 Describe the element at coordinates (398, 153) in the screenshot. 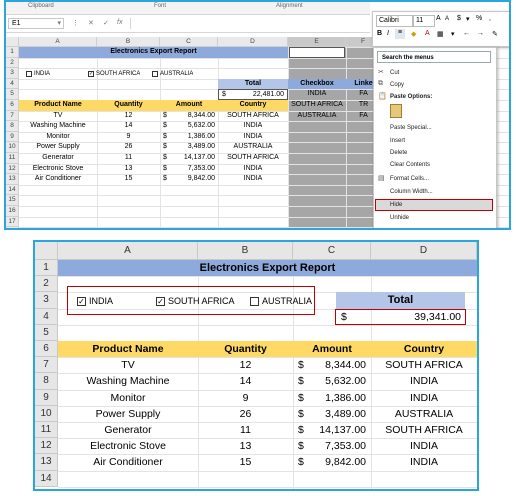

I see `menu-item-delete: Delete` at that location.